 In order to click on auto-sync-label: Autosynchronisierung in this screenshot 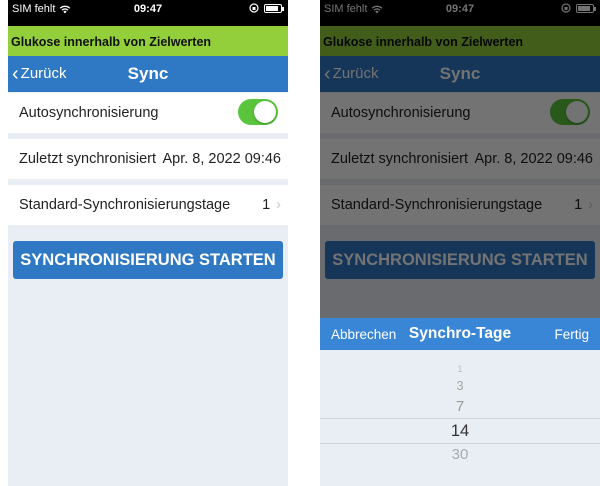, I will do `click(89, 113)`.